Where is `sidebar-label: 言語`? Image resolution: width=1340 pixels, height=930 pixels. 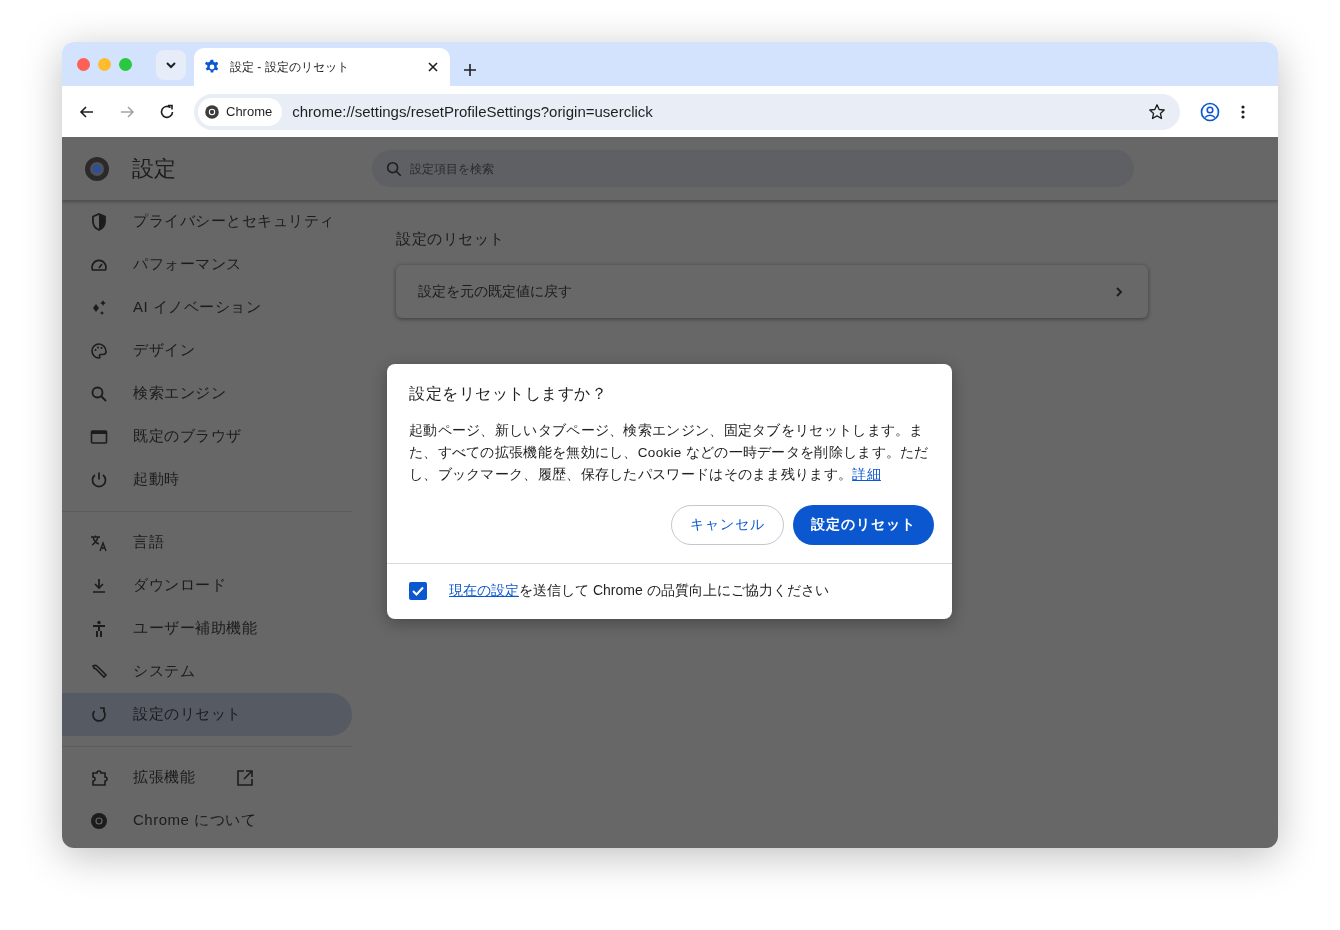
sidebar-label: 言語 is located at coordinates (148, 542).